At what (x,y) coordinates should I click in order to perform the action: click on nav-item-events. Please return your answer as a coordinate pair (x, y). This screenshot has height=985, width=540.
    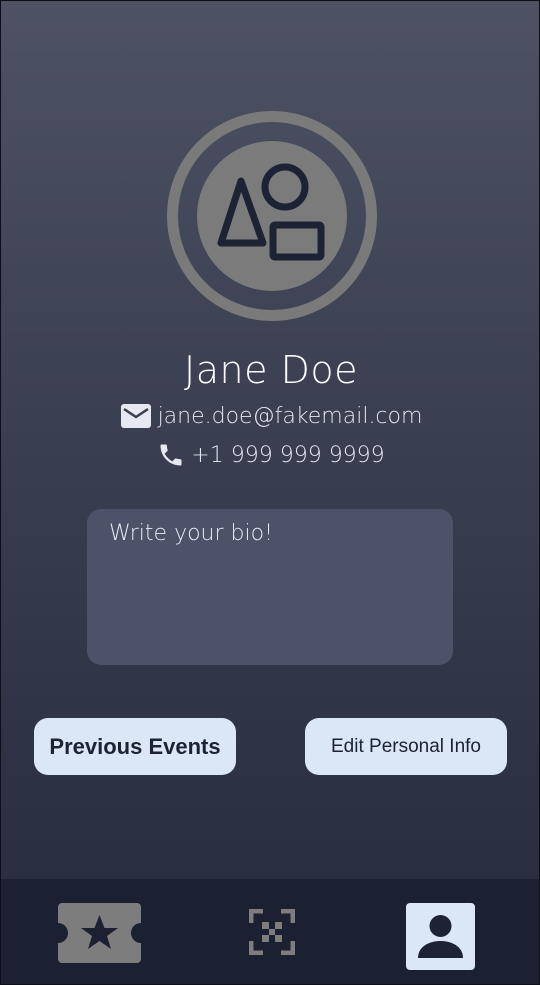
    Looking at the image, I should click on (99, 935).